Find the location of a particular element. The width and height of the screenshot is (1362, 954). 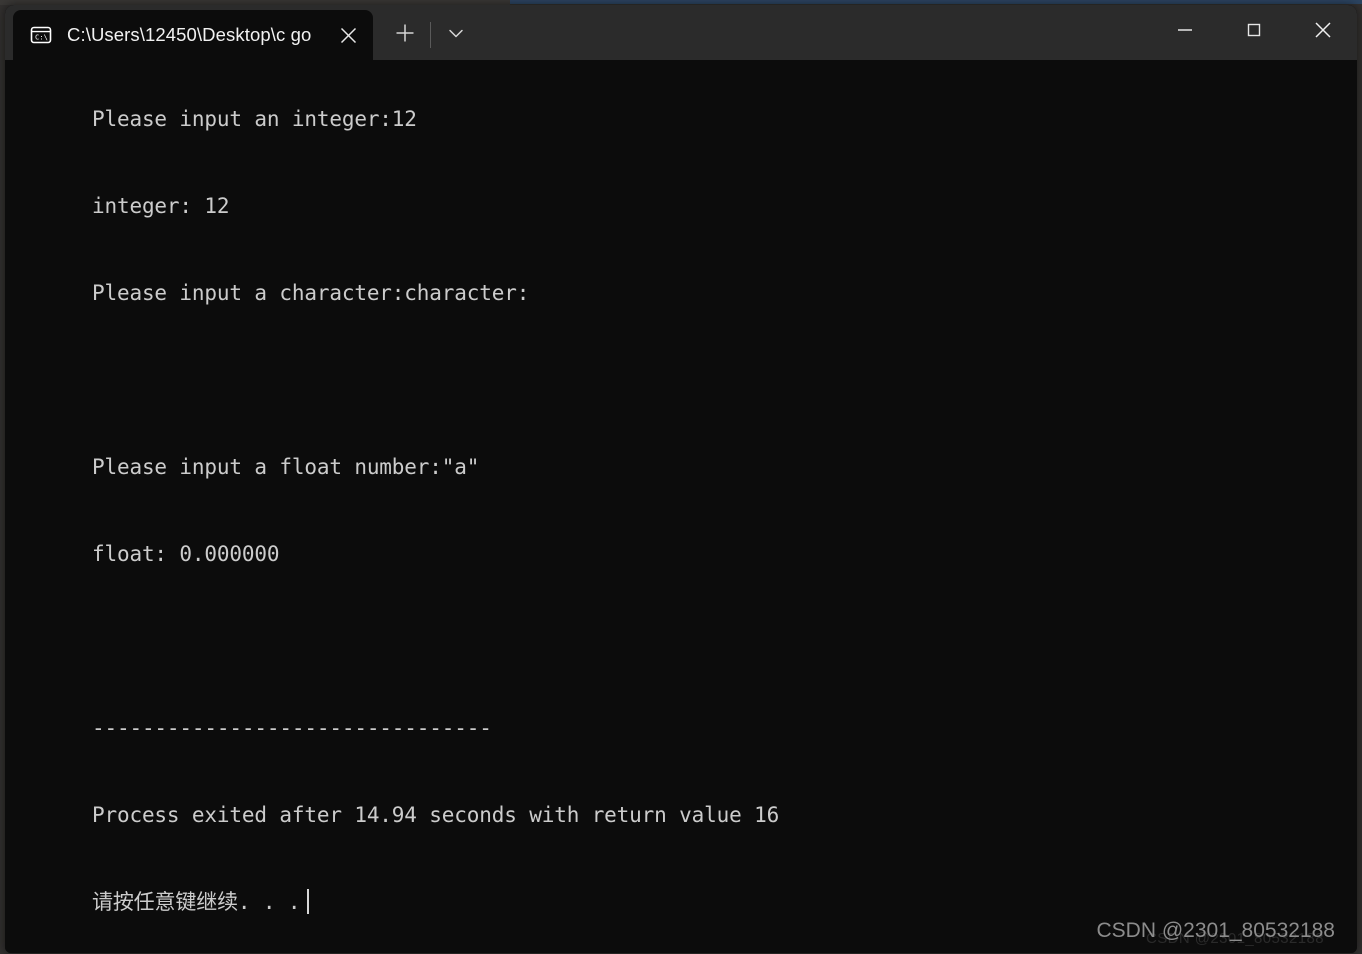

close-icon is located at coordinates (1323, 32).